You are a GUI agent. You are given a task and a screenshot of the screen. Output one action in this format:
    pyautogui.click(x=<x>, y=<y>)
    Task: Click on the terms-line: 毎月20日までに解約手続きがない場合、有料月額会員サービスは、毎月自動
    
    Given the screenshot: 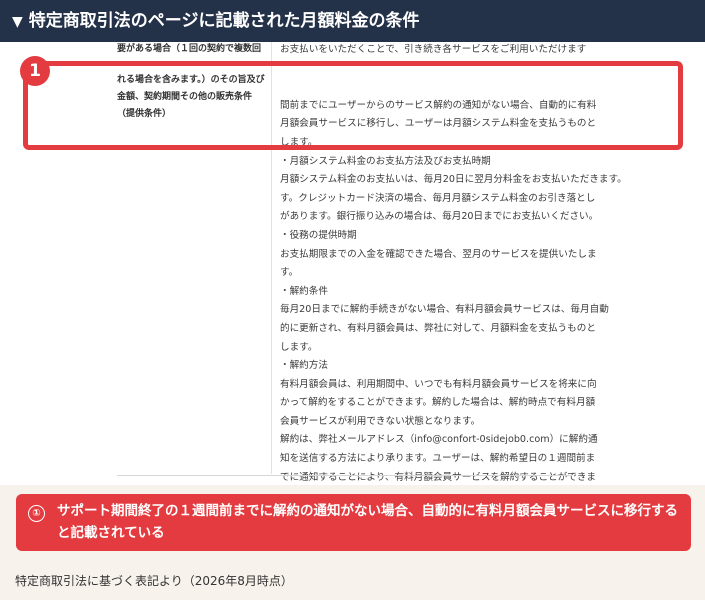 What is the action you would take?
    pyautogui.click(x=444, y=310)
    